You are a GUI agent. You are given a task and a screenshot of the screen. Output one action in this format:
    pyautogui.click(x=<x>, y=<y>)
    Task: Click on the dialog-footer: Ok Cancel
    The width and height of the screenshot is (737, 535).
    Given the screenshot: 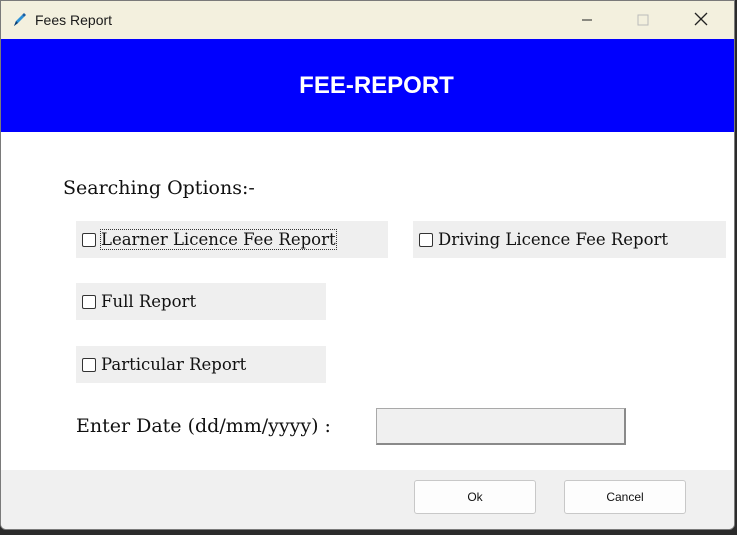 What is the action you would take?
    pyautogui.click(x=367, y=499)
    